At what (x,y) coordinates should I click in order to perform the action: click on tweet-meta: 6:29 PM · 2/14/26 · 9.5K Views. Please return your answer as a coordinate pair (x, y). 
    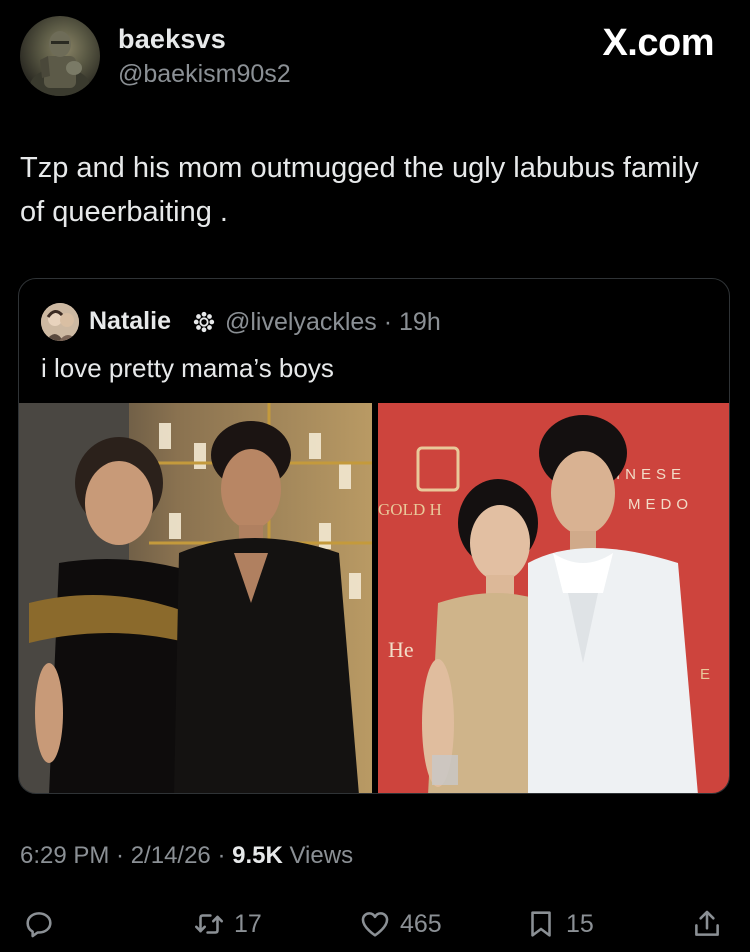
    Looking at the image, I should click on (186, 856).